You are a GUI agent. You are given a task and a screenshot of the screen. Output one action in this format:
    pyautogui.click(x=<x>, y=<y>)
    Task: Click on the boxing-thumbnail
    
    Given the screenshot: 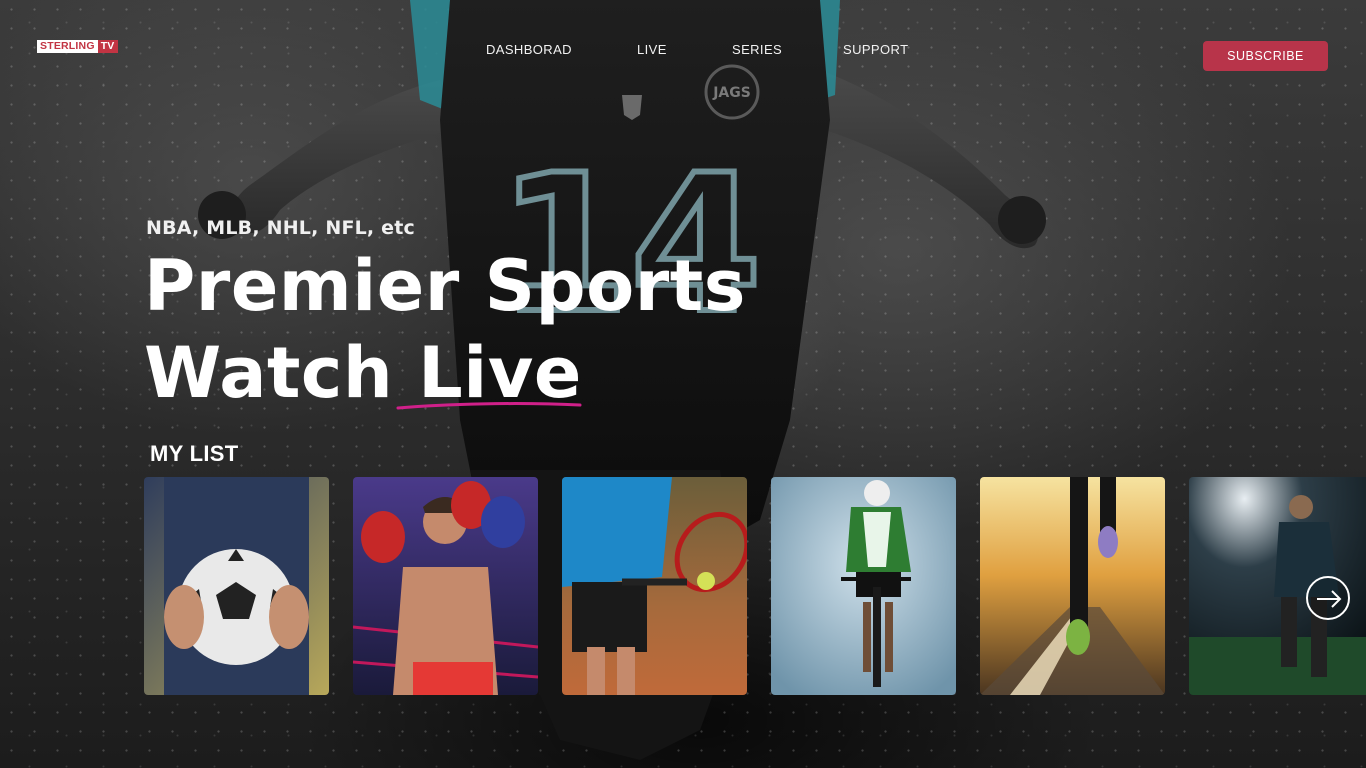 What is the action you would take?
    pyautogui.click(x=445, y=586)
    